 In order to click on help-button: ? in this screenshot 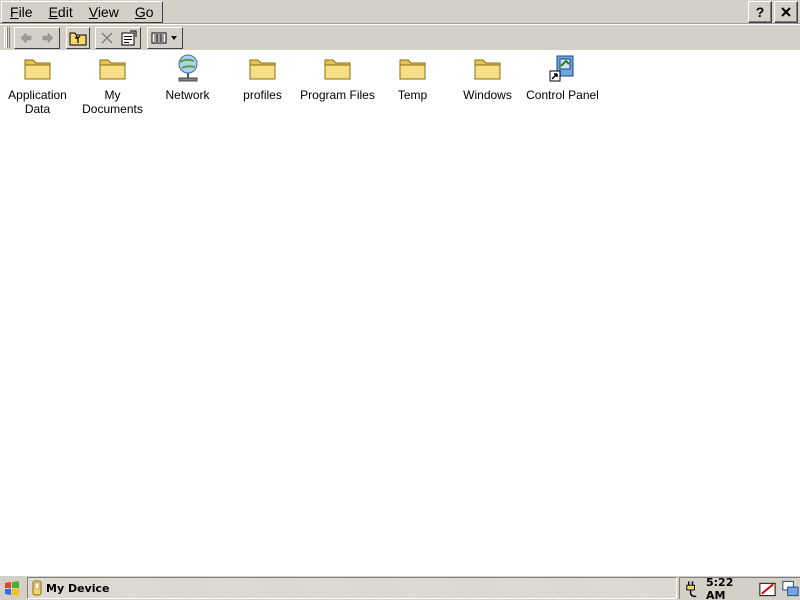, I will do `click(760, 12)`.